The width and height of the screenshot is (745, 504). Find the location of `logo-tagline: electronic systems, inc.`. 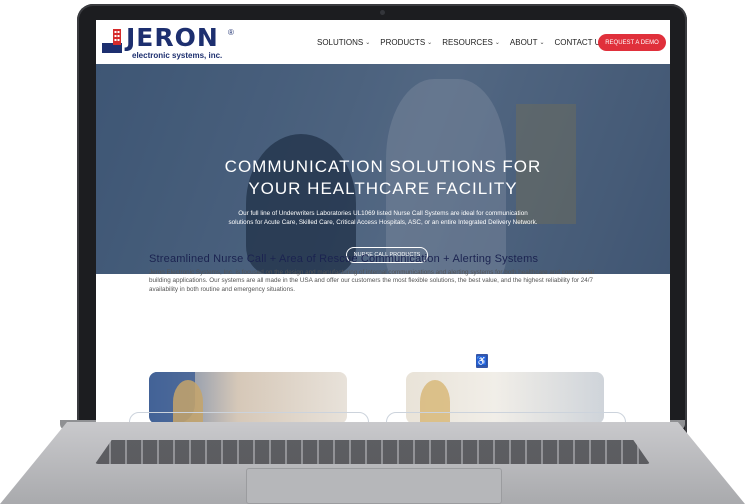

logo-tagline: electronic systems, inc. is located at coordinates (177, 55).